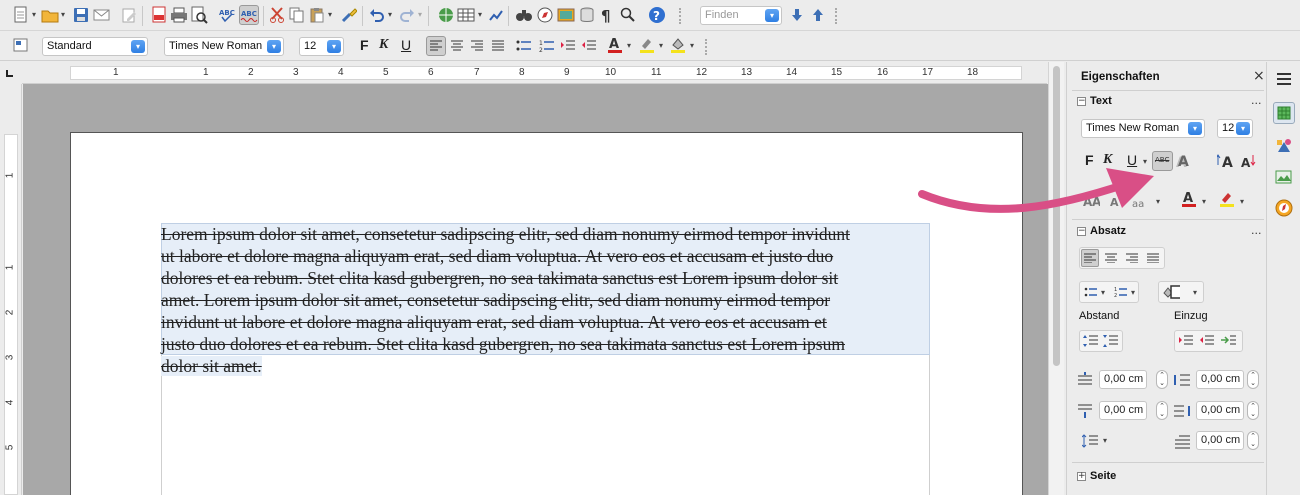 The width and height of the screenshot is (1300, 495). I want to click on styles-icon, so click(21, 45).